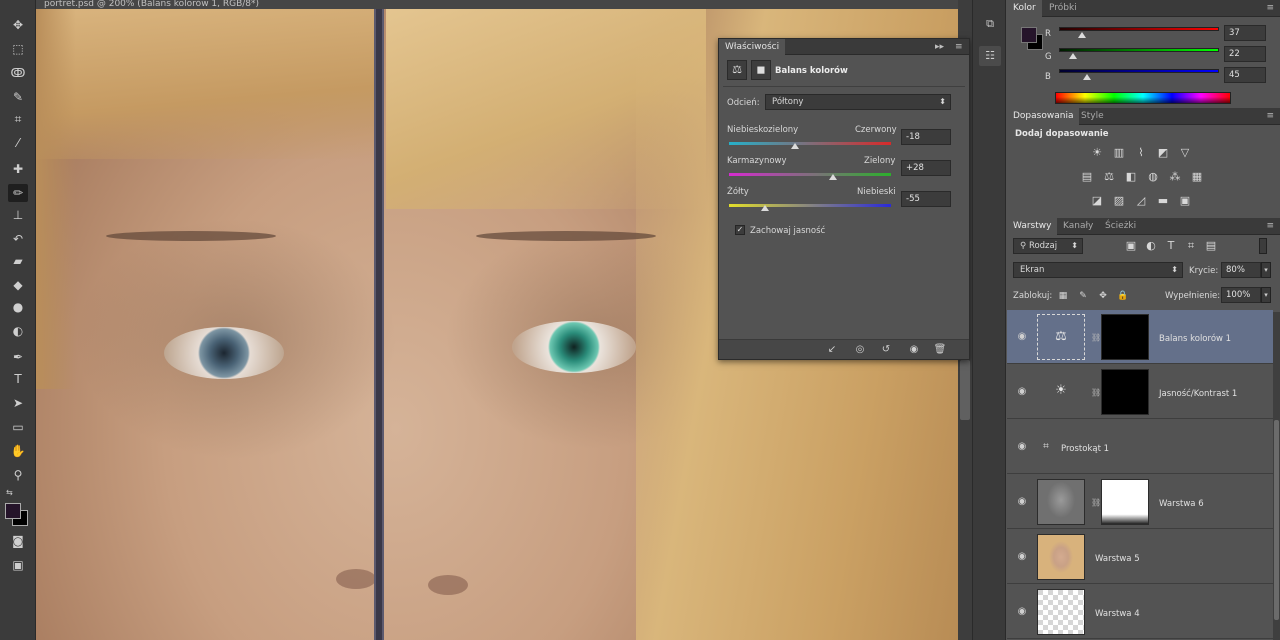 The height and width of the screenshot is (640, 1280). What do you see at coordinates (1241, 270) in the screenshot?
I see `opacity-input: 80%` at bounding box center [1241, 270].